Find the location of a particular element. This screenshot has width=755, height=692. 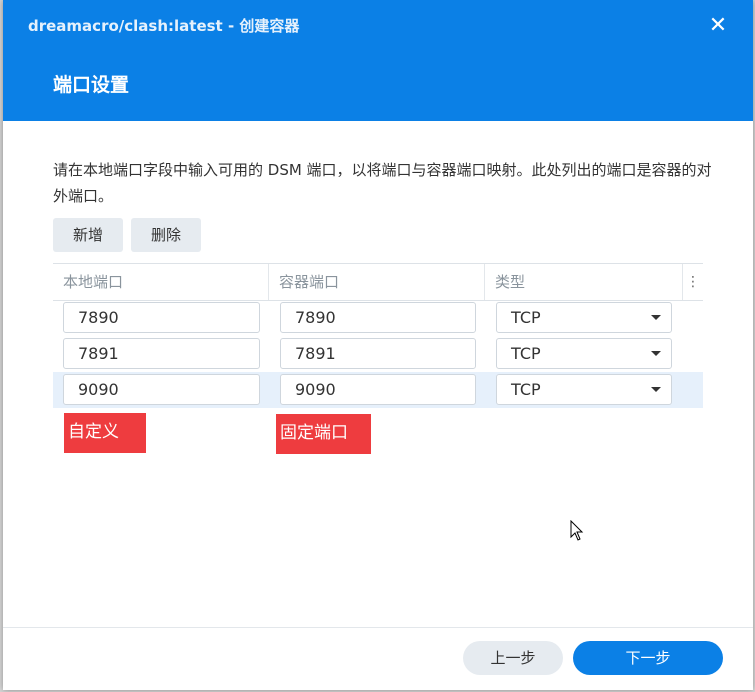

local-port-input: 9090 is located at coordinates (161, 389).